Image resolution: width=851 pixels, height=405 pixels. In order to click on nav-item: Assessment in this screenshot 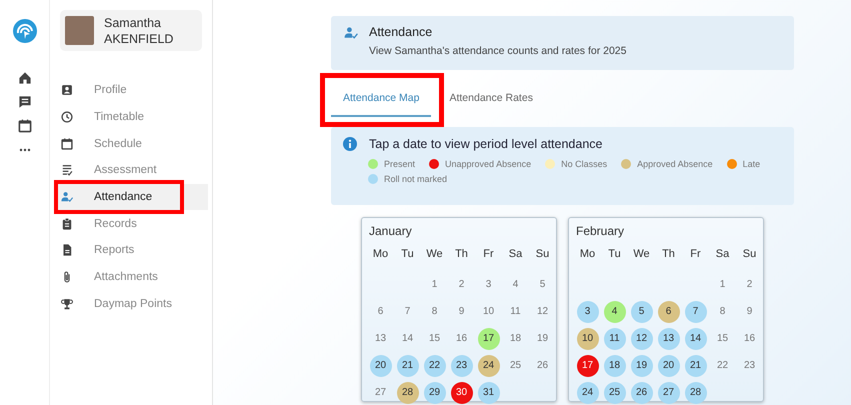, I will do `click(131, 170)`.